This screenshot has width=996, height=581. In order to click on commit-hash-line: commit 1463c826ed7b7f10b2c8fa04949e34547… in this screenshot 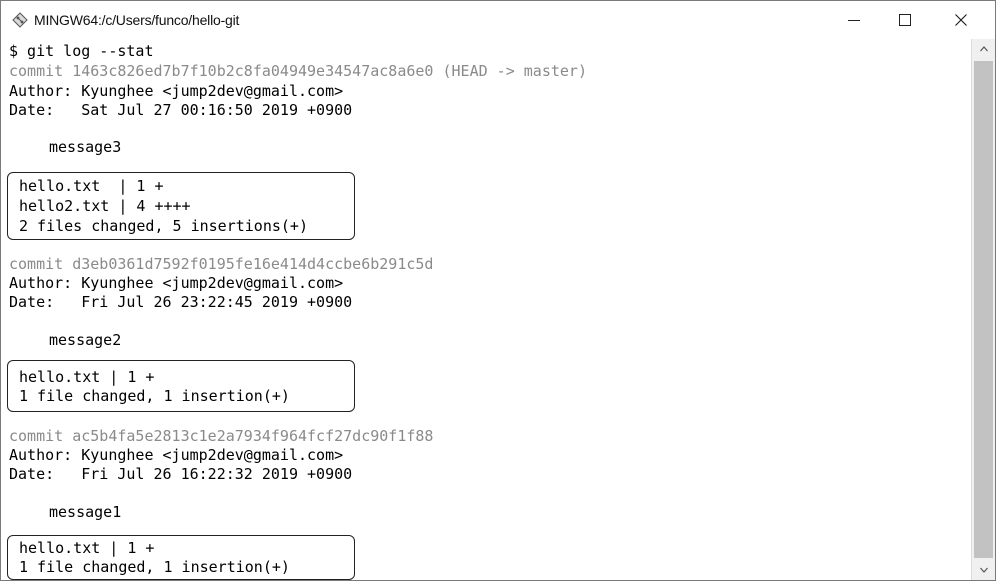, I will do `click(298, 71)`.